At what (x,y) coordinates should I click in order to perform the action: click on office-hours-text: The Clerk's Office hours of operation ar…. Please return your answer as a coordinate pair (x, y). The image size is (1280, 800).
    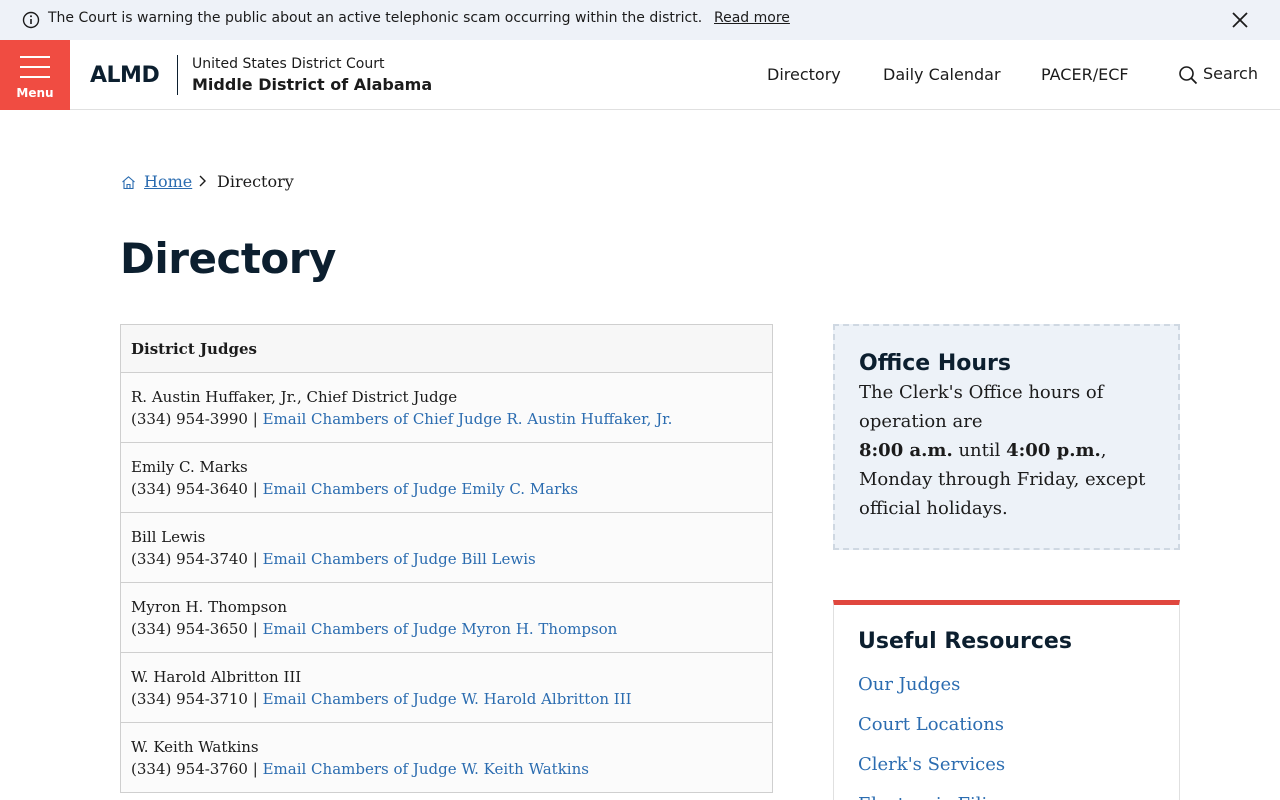
    Looking at the image, I should click on (1006, 450).